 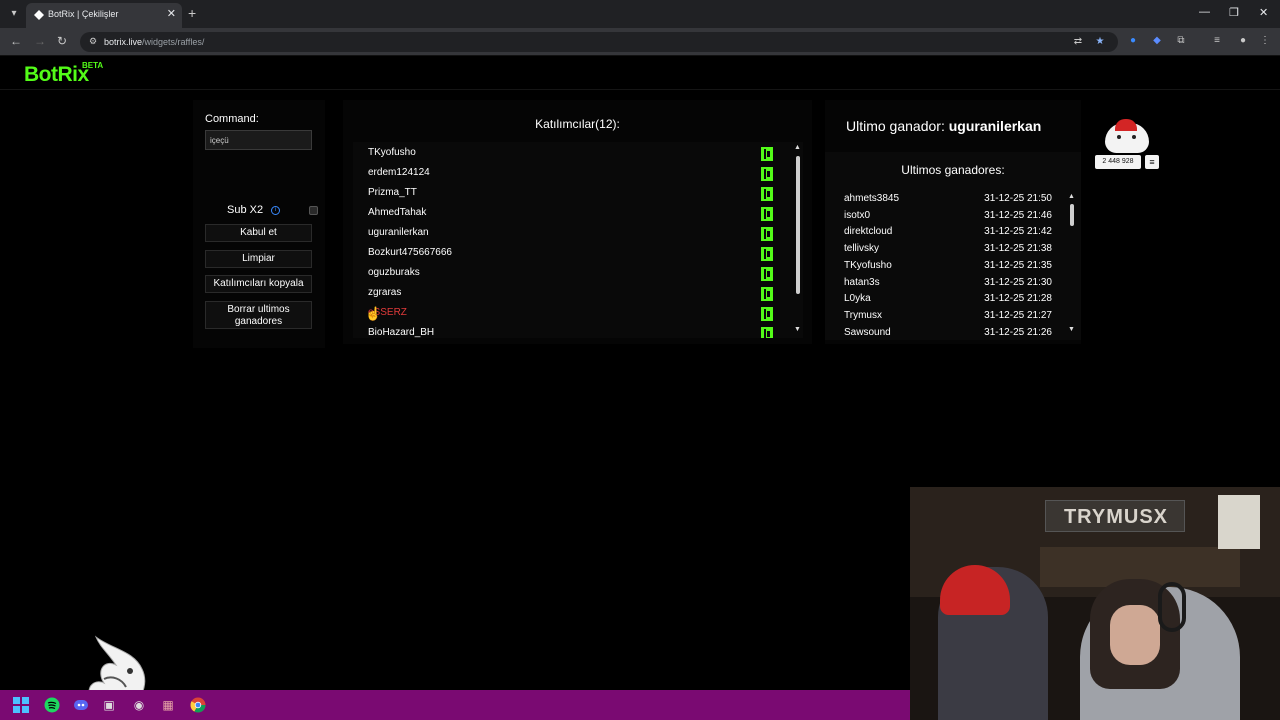 What do you see at coordinates (573, 293) in the screenshot?
I see `participant-row: zgraras` at bounding box center [573, 293].